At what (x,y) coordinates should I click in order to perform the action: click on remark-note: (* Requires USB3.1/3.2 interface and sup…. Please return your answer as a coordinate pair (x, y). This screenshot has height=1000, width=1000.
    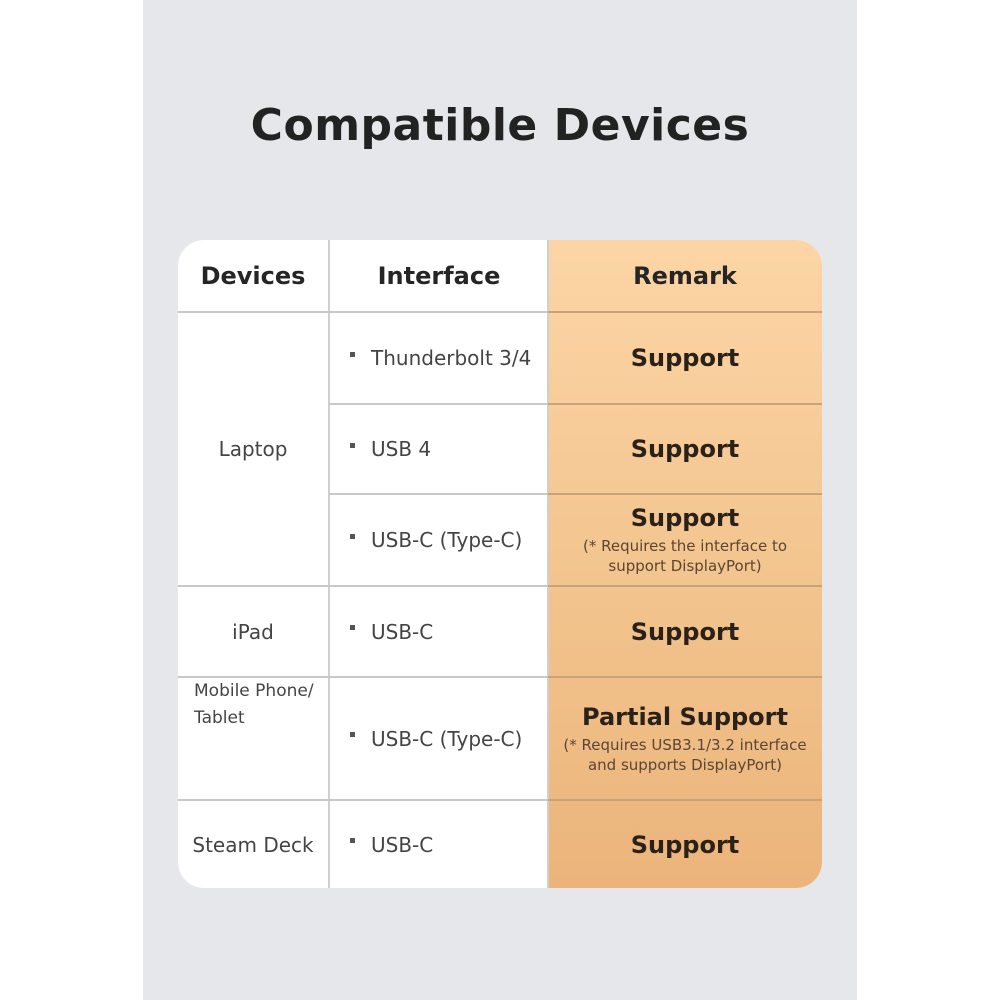
    Looking at the image, I should click on (684, 755).